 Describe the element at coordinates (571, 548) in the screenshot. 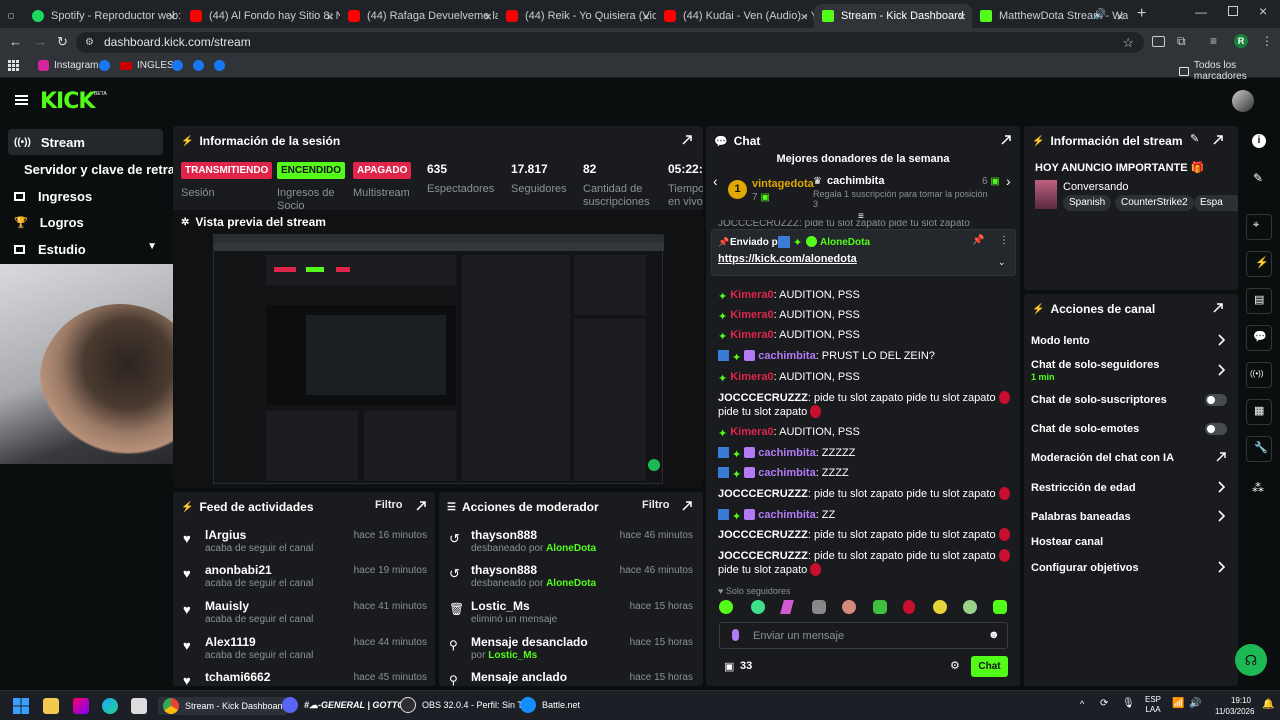

I see `mod-by: AloneDota` at that location.